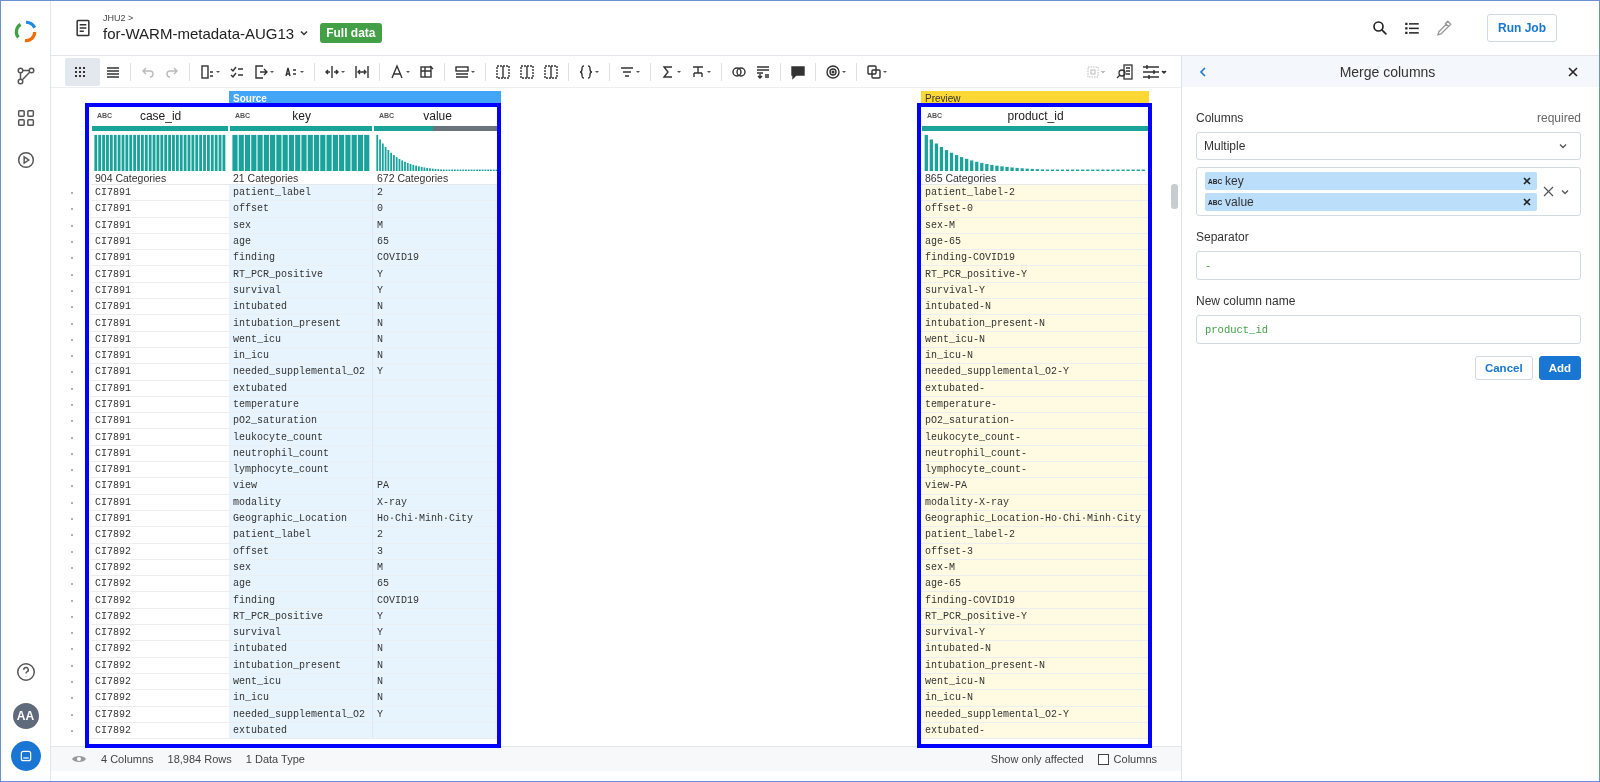 The image size is (1600, 782). What do you see at coordinates (1103, 759) in the screenshot?
I see `columns-checkbox` at bounding box center [1103, 759].